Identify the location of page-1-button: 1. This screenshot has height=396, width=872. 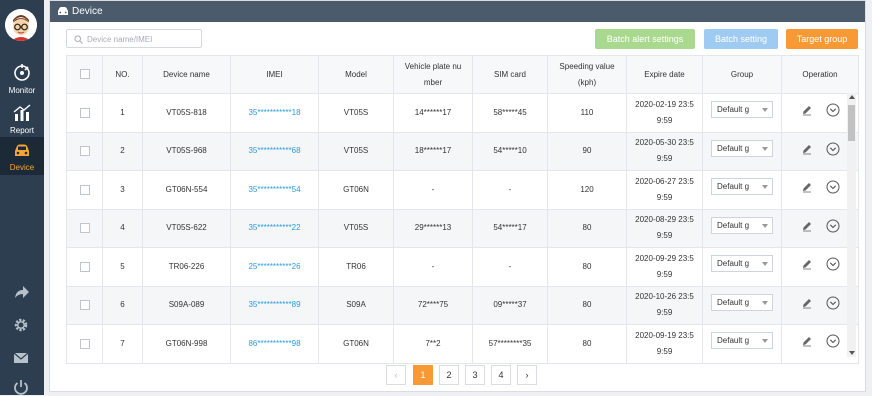
(423, 375).